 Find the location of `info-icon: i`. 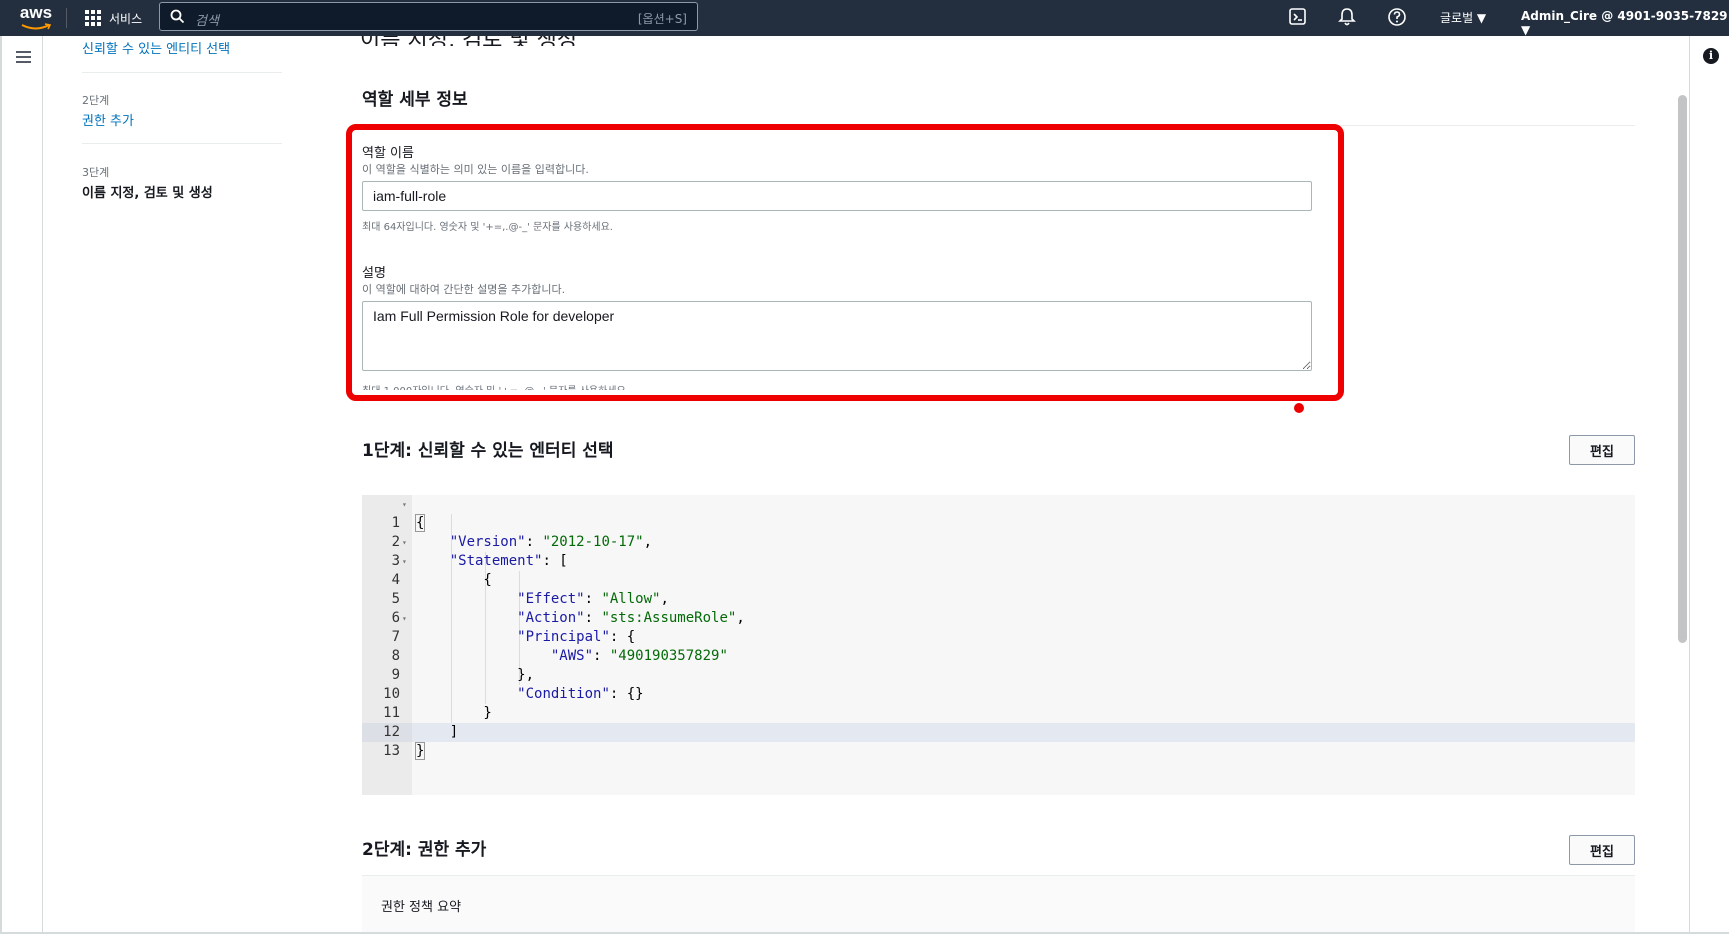

info-icon: i is located at coordinates (1711, 56).